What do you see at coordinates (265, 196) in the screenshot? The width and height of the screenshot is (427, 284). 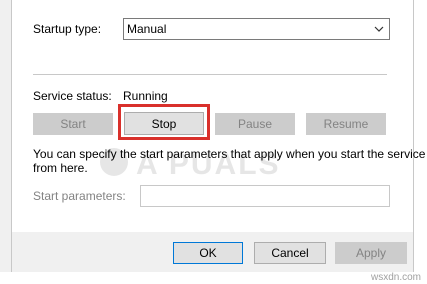 I see `start-parameters-input` at bounding box center [265, 196].